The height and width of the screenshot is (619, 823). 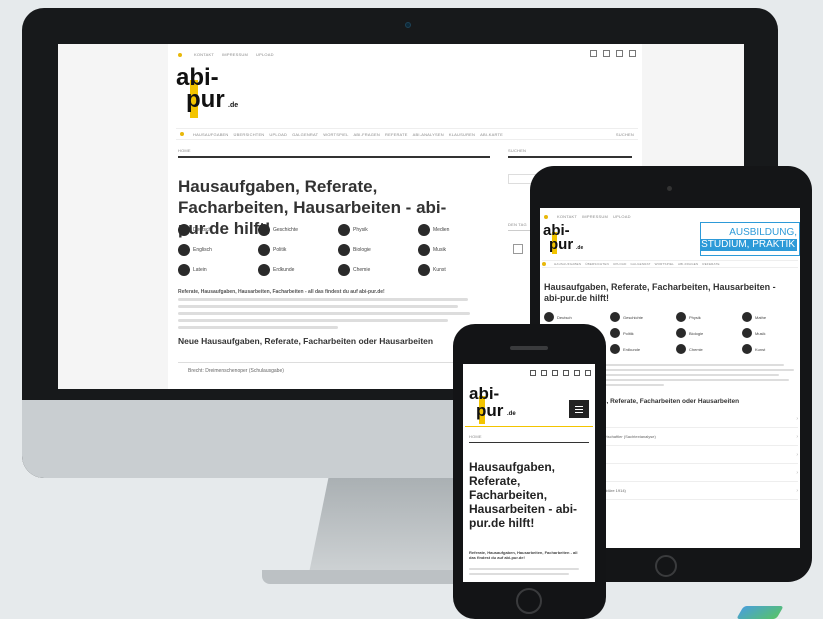 What do you see at coordinates (747, 349) in the screenshot?
I see `palette-icon` at bounding box center [747, 349].